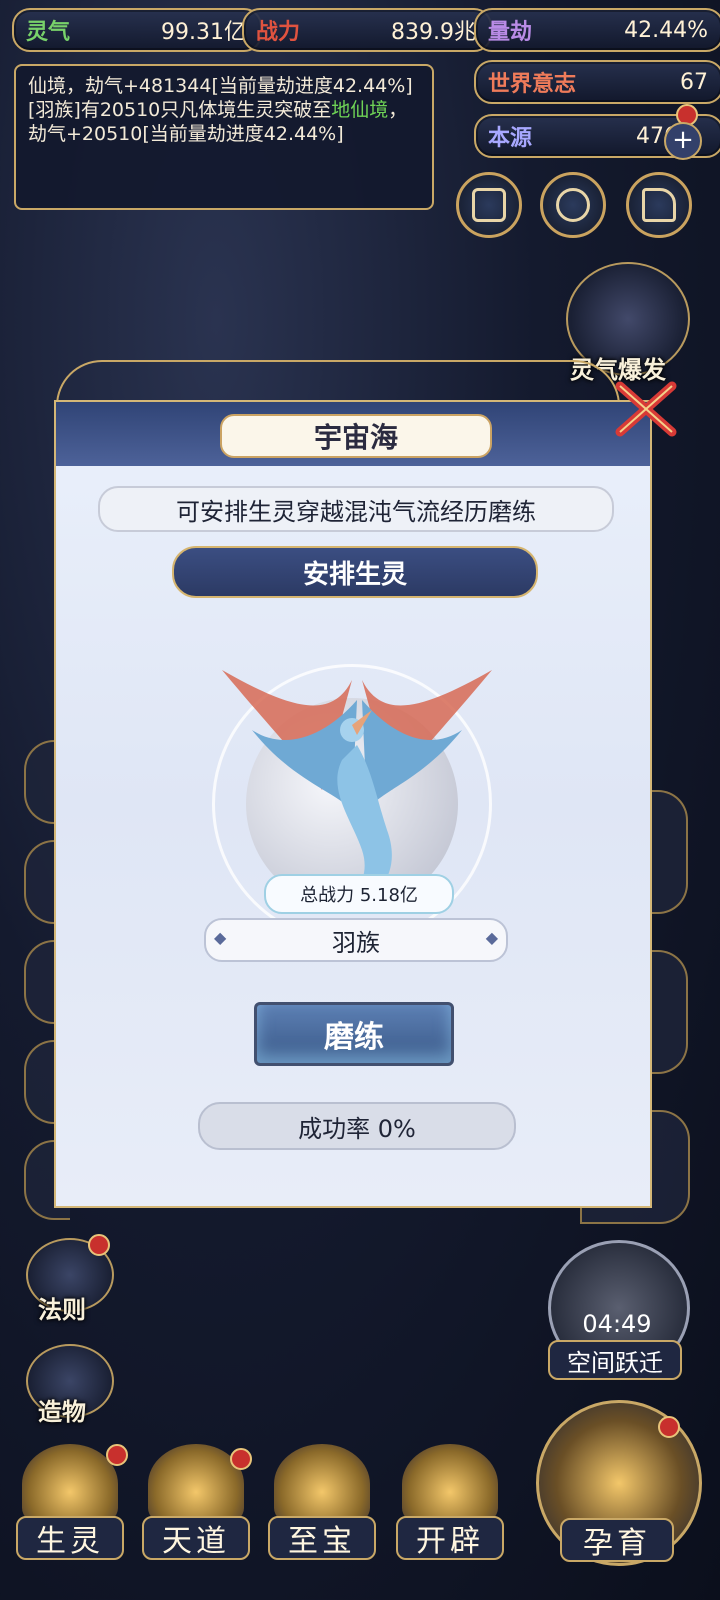 The height and width of the screenshot is (1600, 720). Describe the element at coordinates (99, 1245) in the screenshot. I see `fa-ze-notification-dot` at that location.